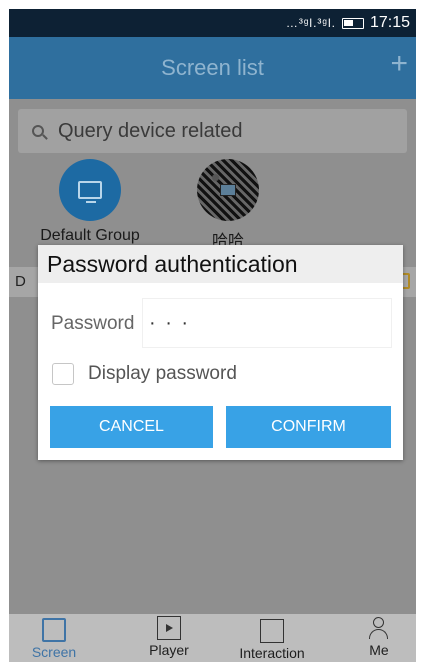 The image size is (423, 662). Describe the element at coordinates (379, 628) in the screenshot. I see `person-icon` at that location.